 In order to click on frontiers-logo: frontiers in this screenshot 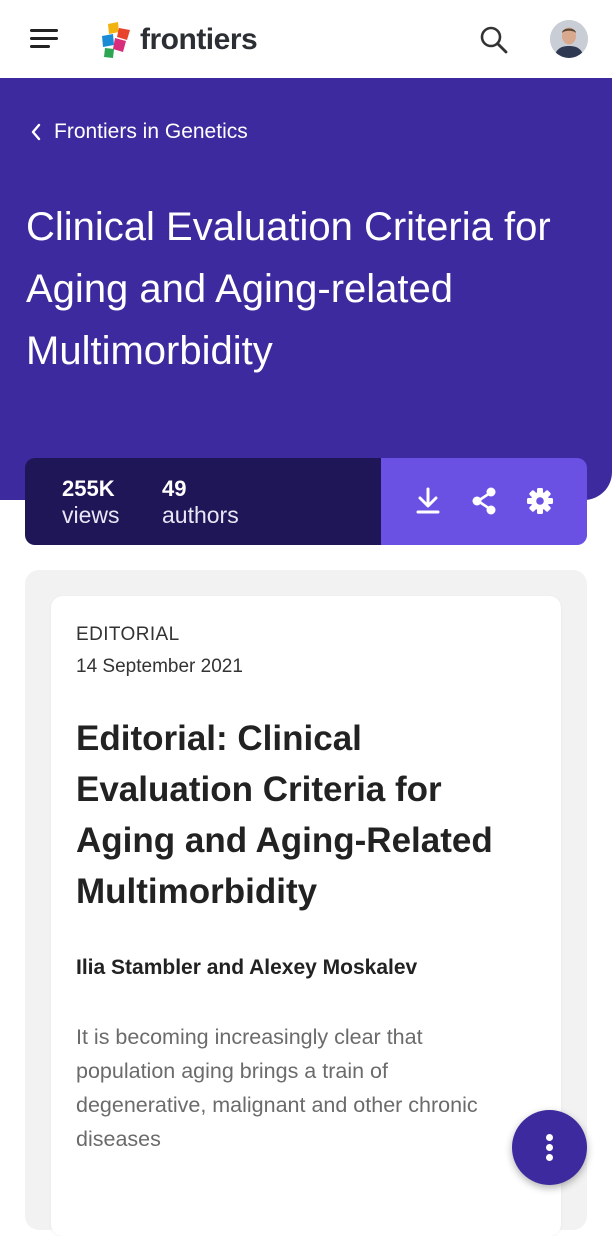, I will do `click(179, 40)`.